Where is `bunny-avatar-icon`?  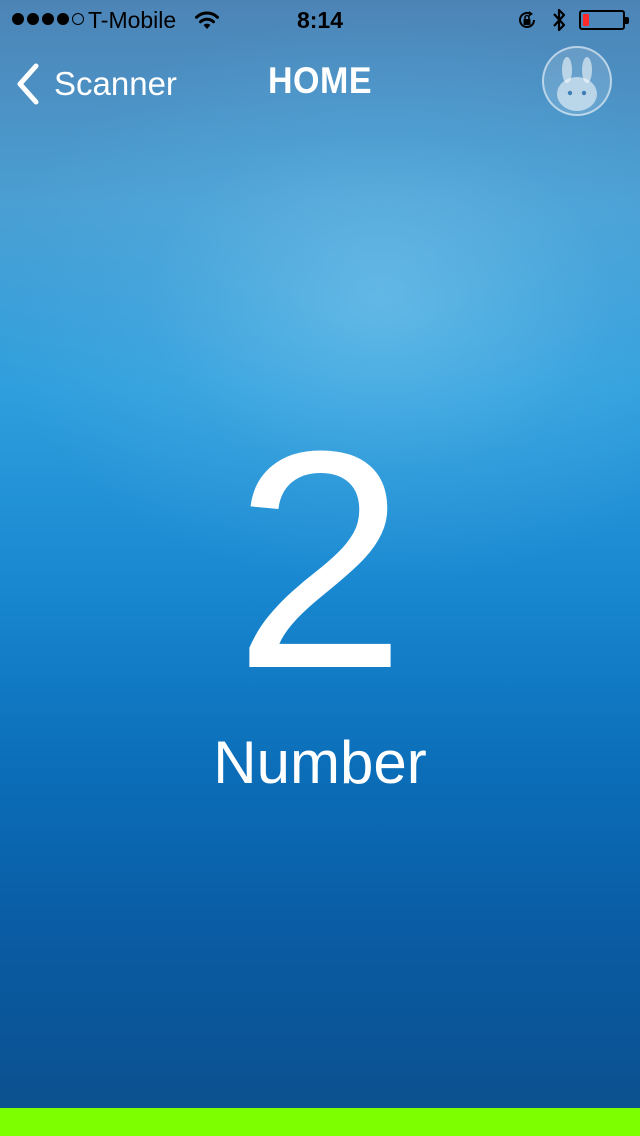 bunny-avatar-icon is located at coordinates (577, 84).